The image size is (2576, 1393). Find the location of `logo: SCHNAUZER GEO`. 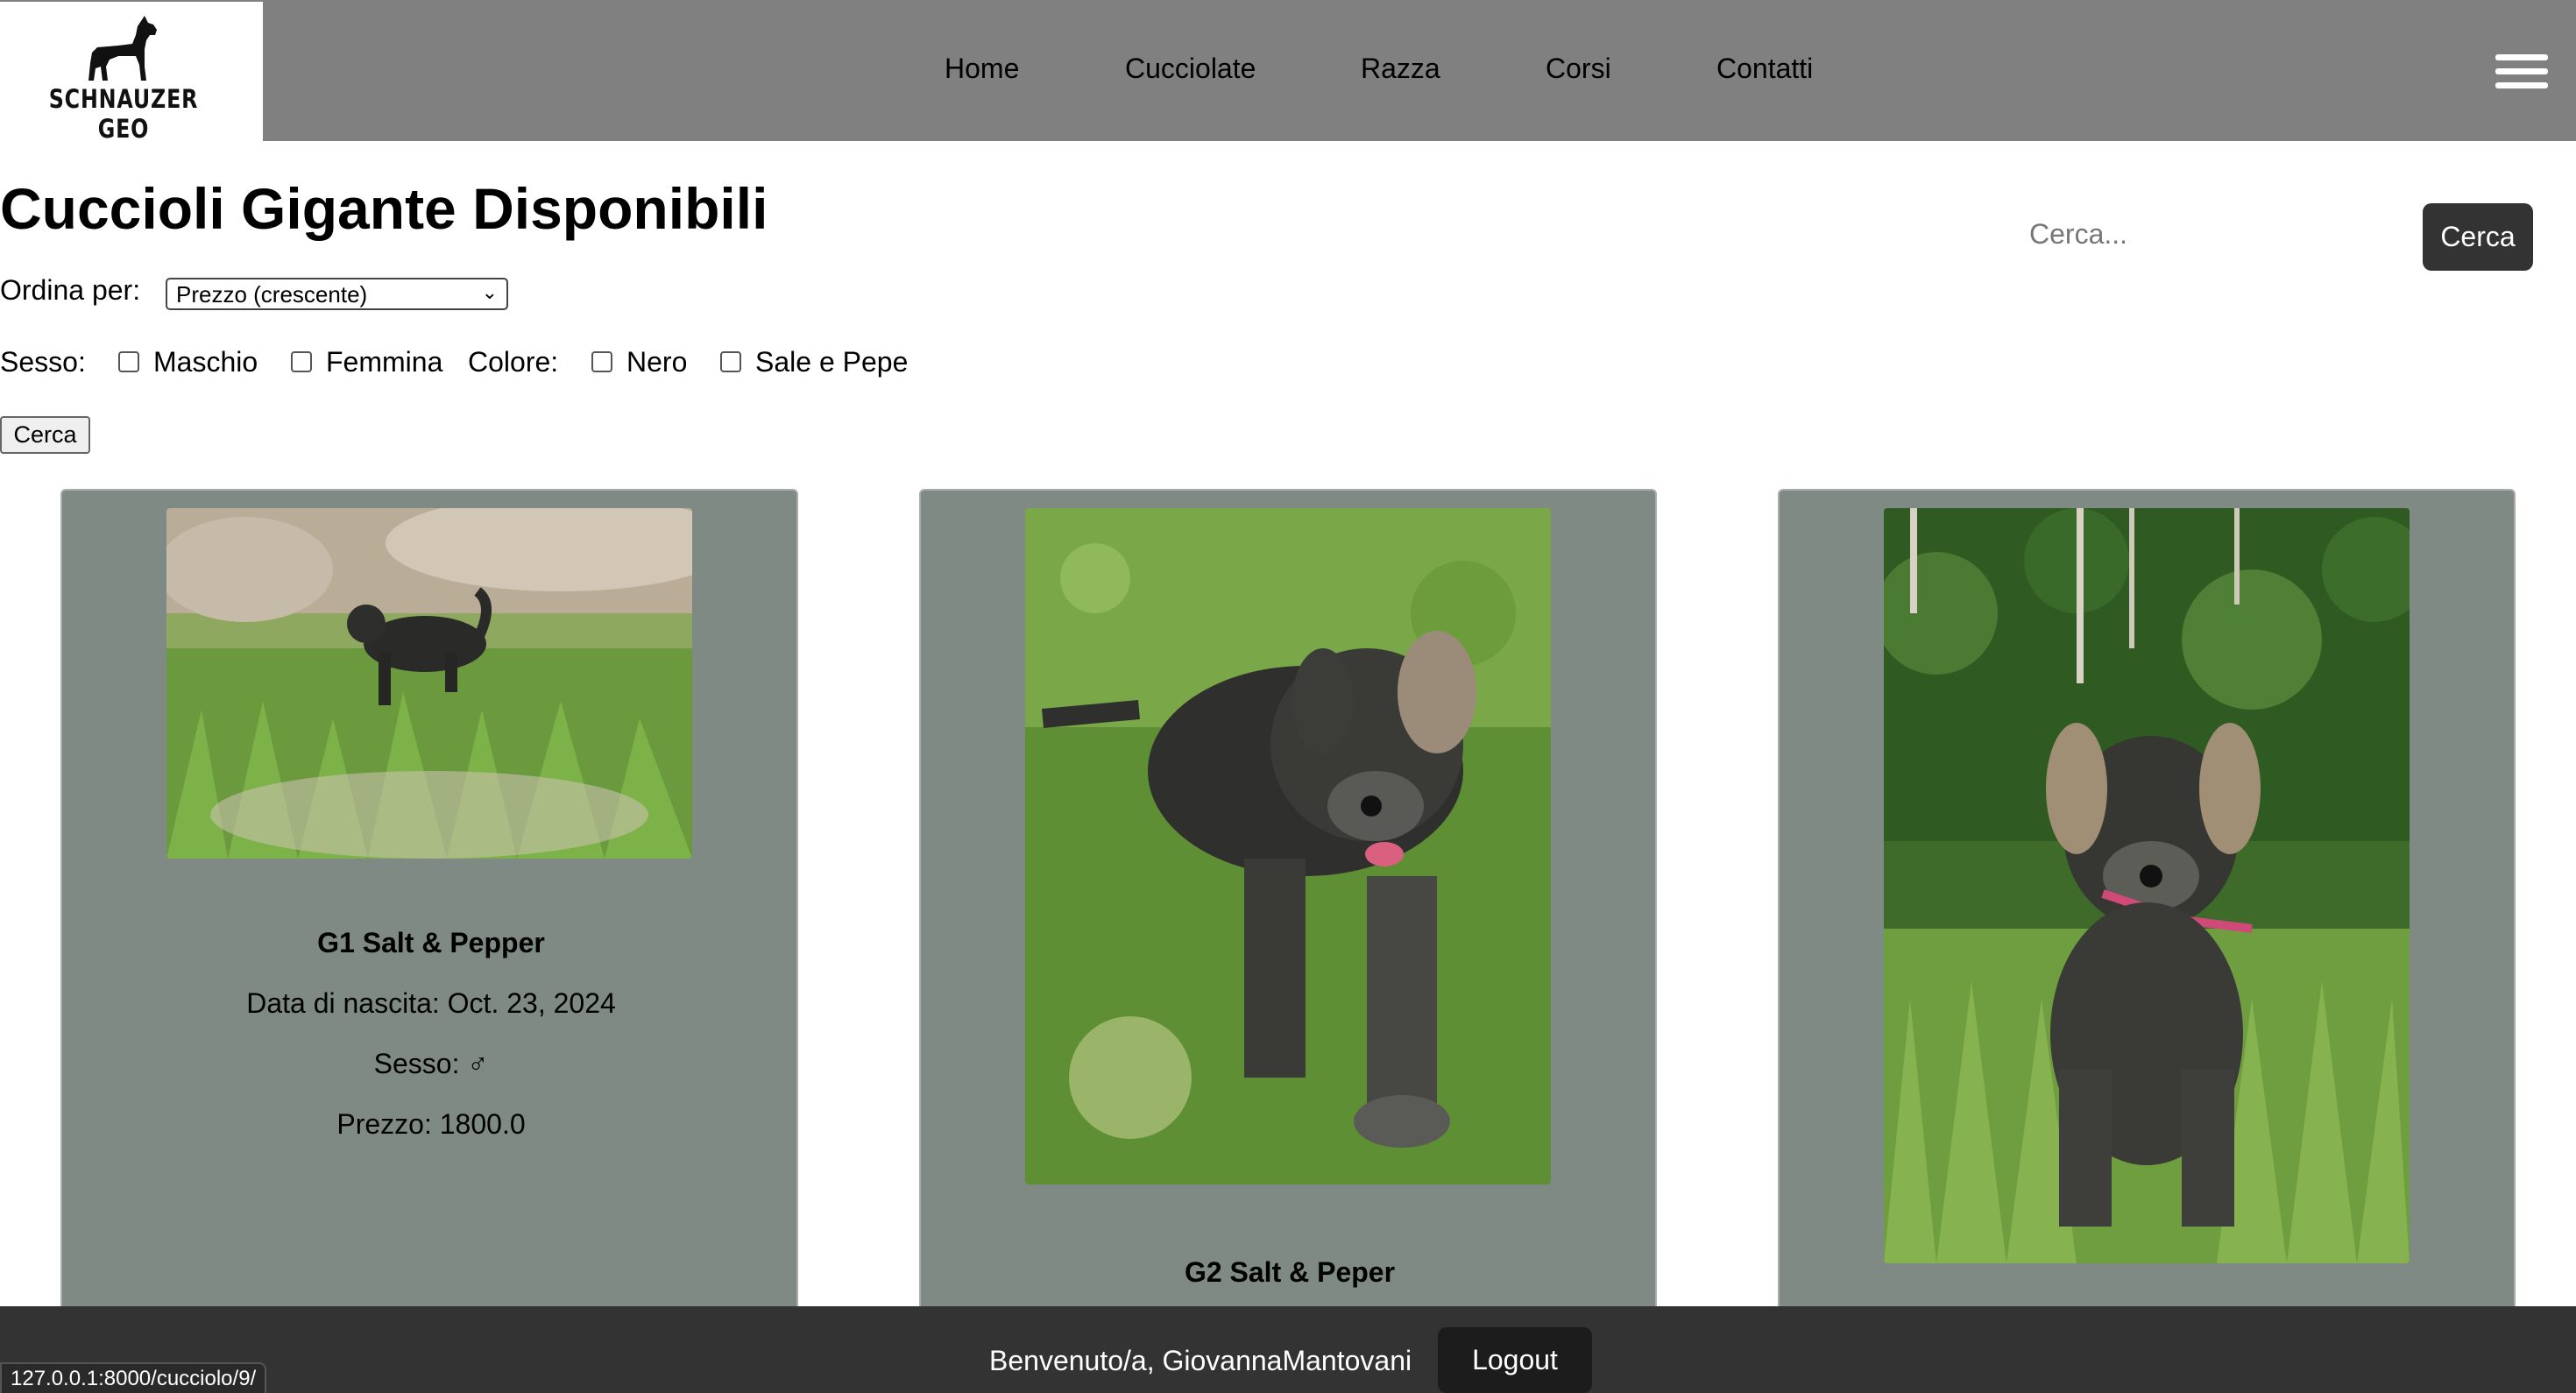

logo: SCHNAUZER GEO is located at coordinates (131, 73).